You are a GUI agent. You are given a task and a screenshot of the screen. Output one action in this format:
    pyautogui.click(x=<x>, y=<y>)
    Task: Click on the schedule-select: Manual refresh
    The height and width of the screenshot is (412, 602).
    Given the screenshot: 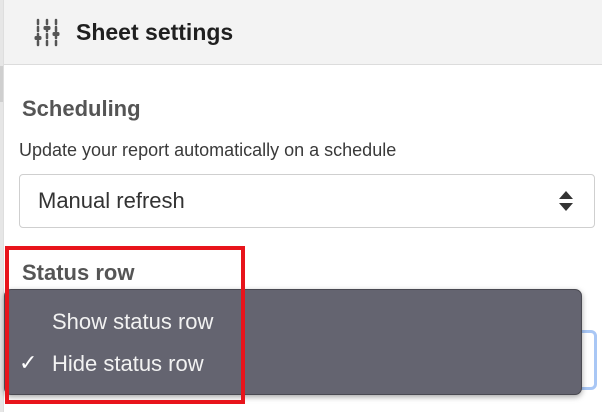 What is the action you would take?
    pyautogui.click(x=307, y=201)
    